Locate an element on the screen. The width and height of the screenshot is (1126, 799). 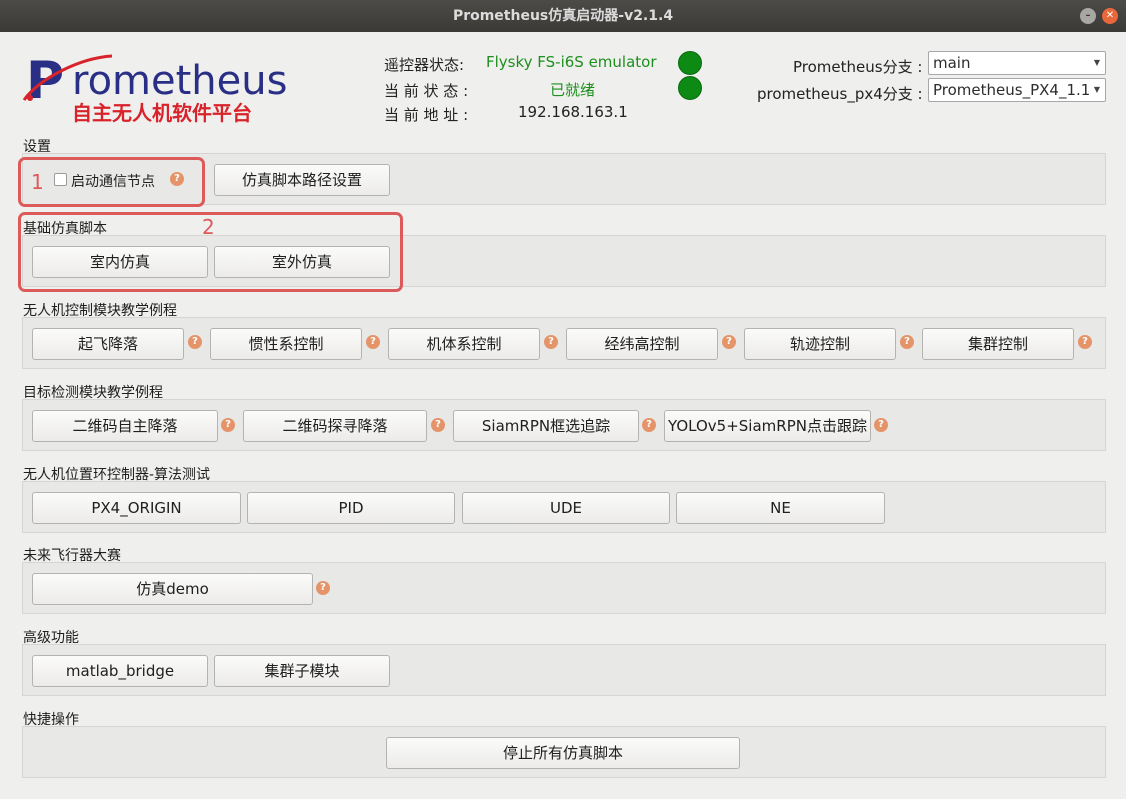
px4-branch-value: Prometheus_PX4_1.1 is located at coordinates (1012, 90).